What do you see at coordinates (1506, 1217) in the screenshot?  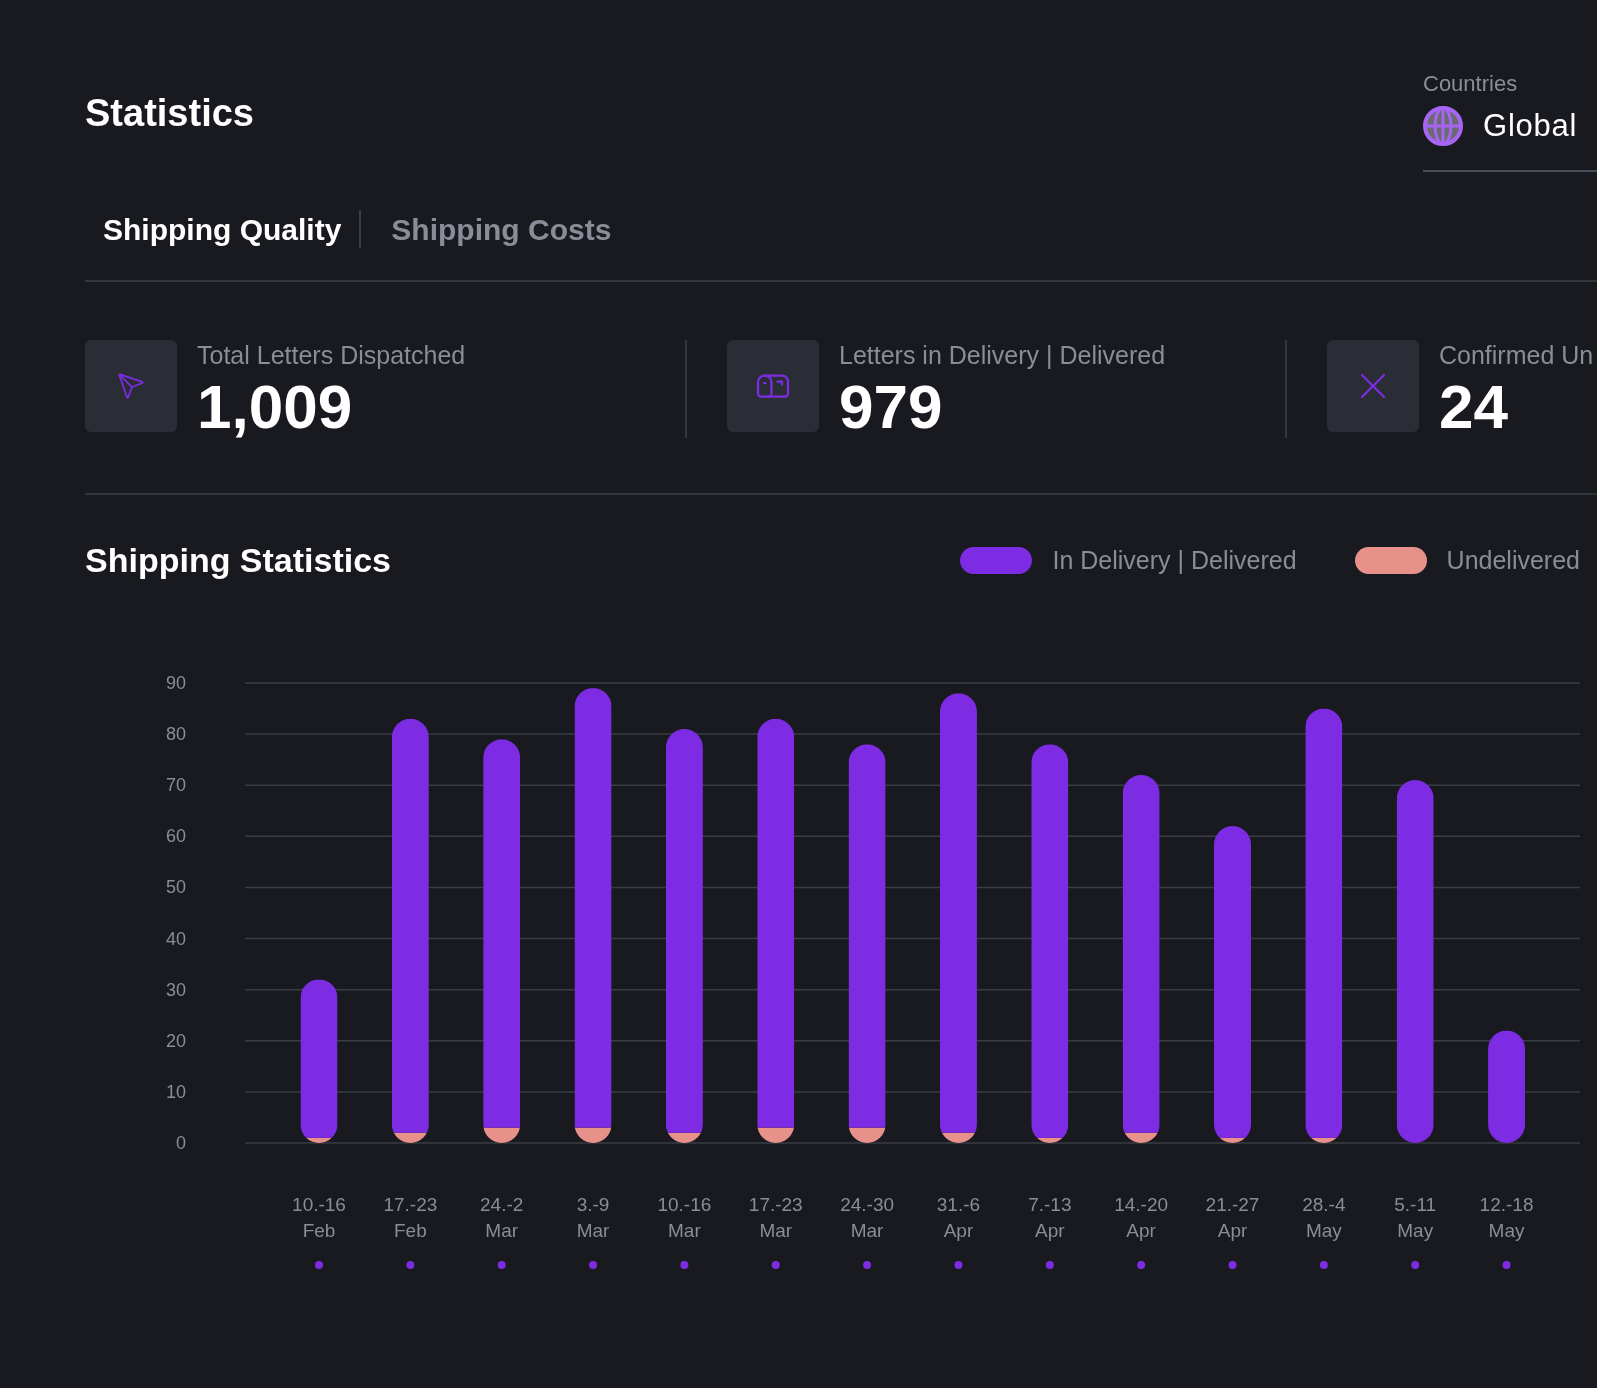 I see `axis-label: 12.-18 May` at bounding box center [1506, 1217].